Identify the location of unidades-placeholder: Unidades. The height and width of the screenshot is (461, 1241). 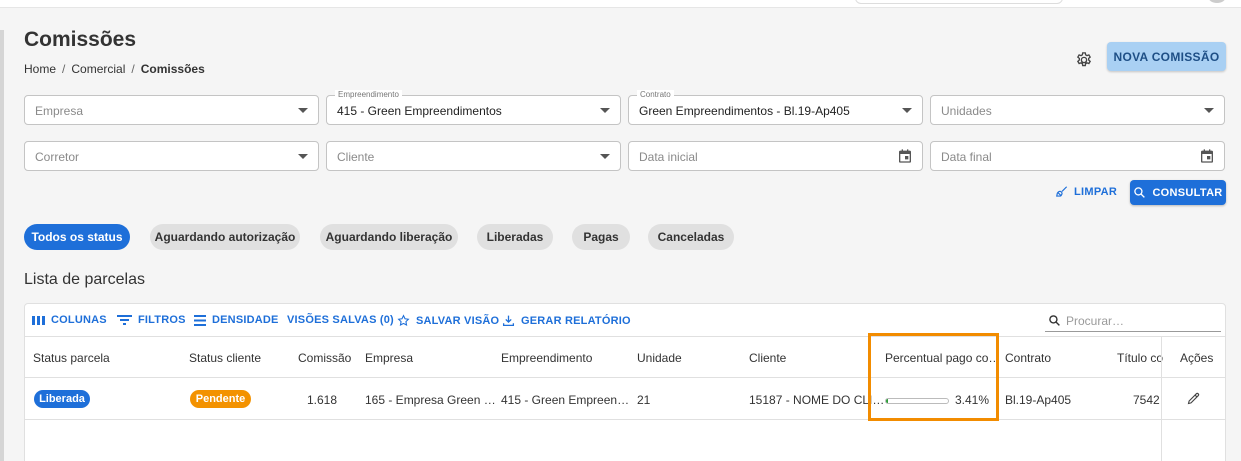
(966, 111).